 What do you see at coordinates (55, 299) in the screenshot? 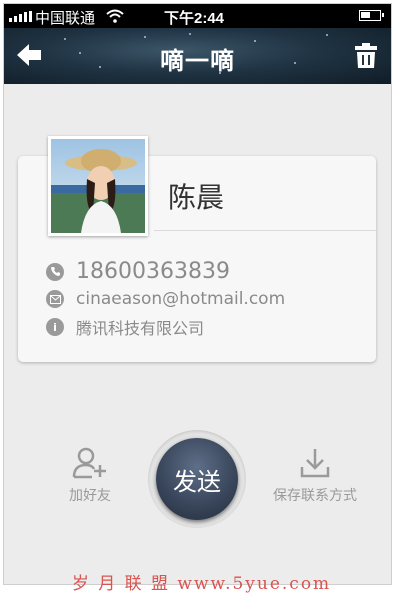
I see `email-icon` at bounding box center [55, 299].